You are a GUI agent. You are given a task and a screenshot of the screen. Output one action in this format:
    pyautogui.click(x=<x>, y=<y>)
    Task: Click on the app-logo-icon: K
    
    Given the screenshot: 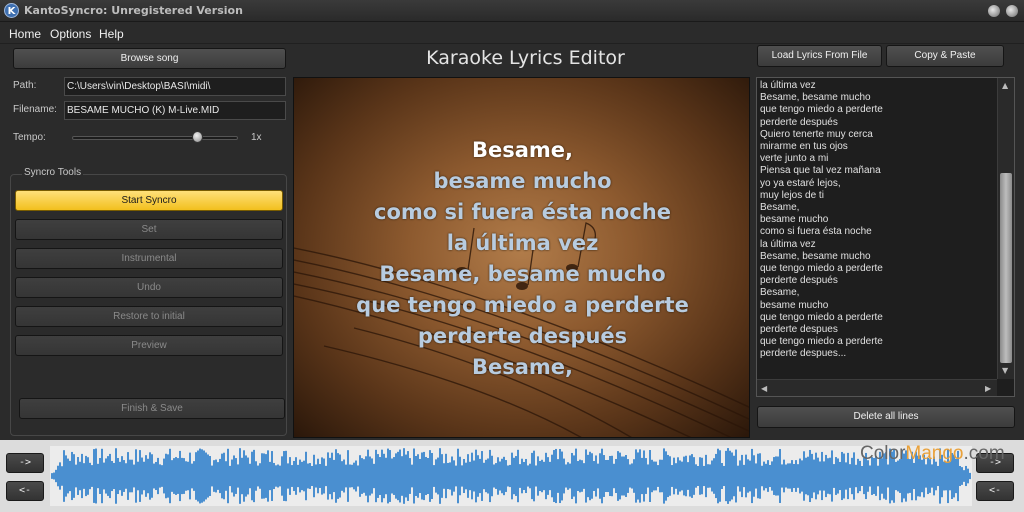 What is the action you would take?
    pyautogui.click(x=11, y=10)
    